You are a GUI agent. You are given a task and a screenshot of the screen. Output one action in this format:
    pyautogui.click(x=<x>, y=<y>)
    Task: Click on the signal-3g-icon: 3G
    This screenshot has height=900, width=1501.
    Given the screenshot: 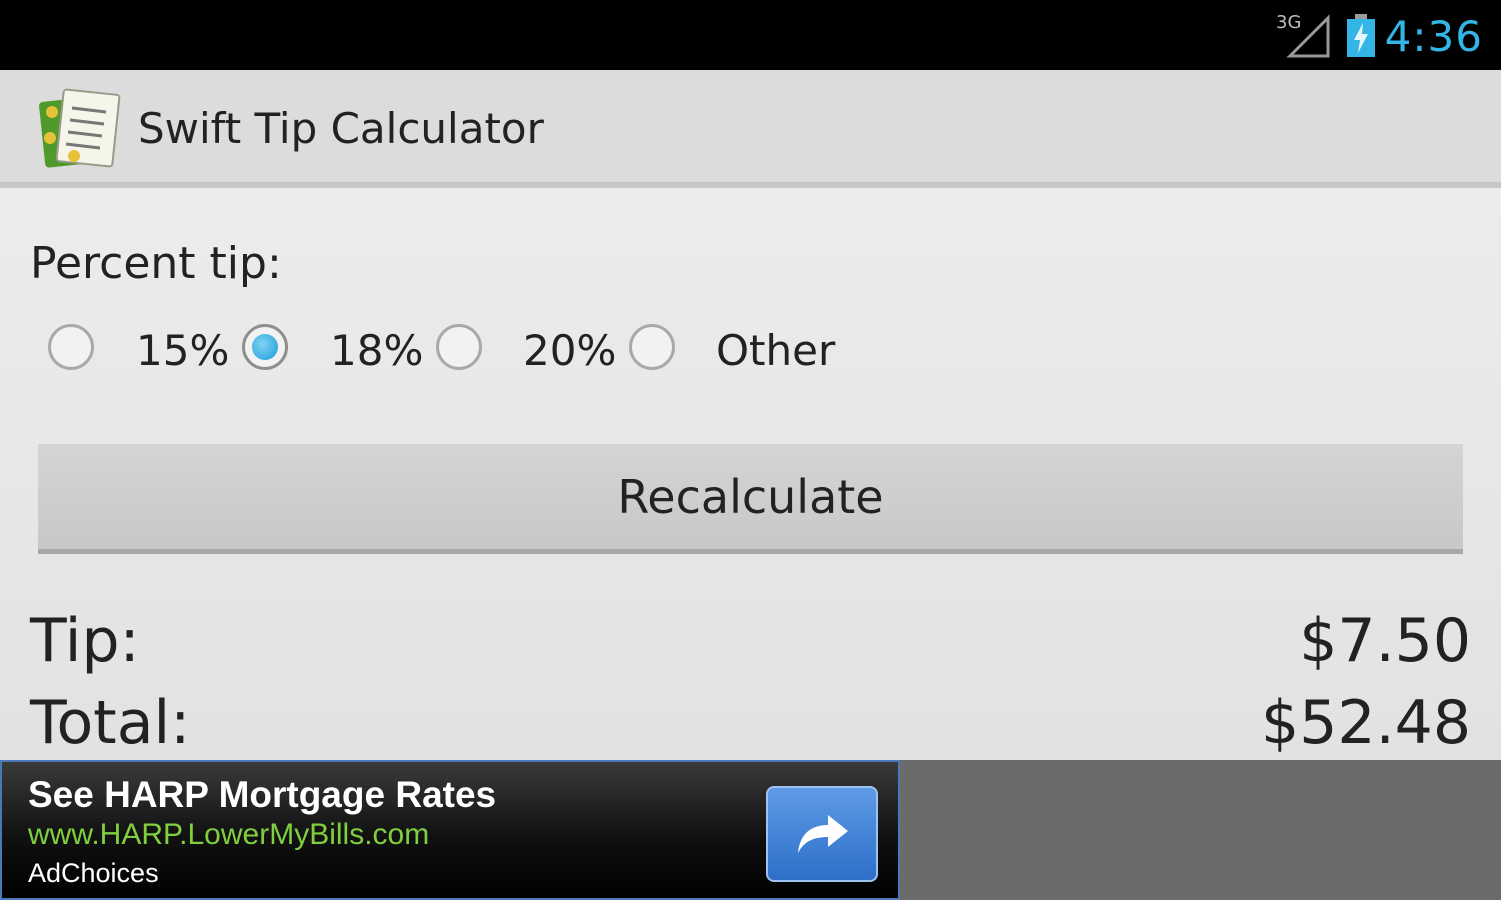 What is the action you would take?
    pyautogui.click(x=1303, y=35)
    